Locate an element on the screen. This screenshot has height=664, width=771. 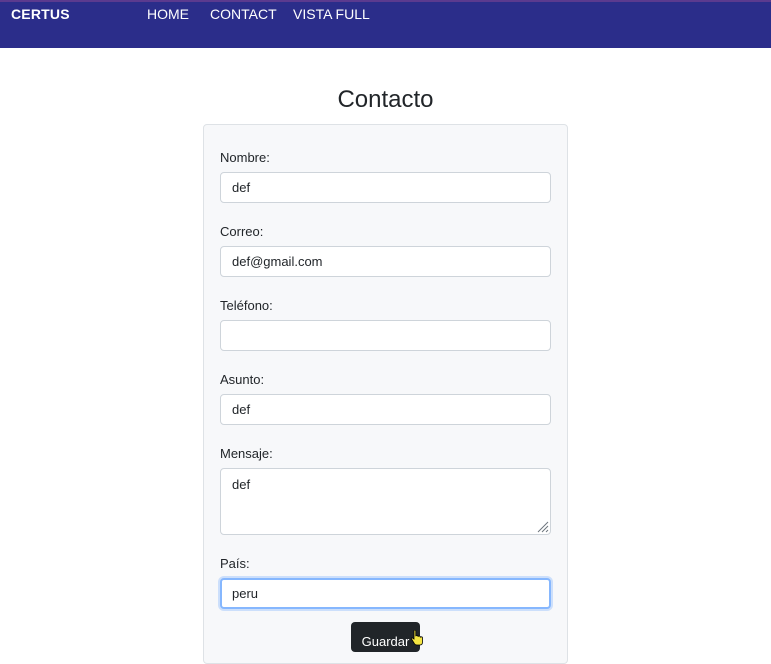
correo-label: Correo: is located at coordinates (242, 231).